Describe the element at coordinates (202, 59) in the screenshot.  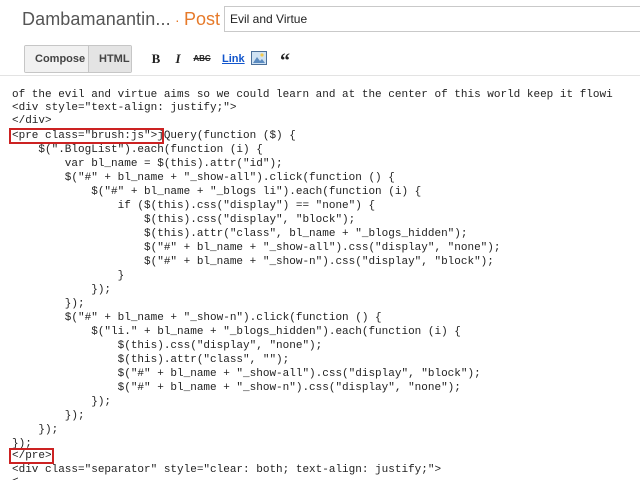
I see `strikethrough-icon: ABC` at that location.